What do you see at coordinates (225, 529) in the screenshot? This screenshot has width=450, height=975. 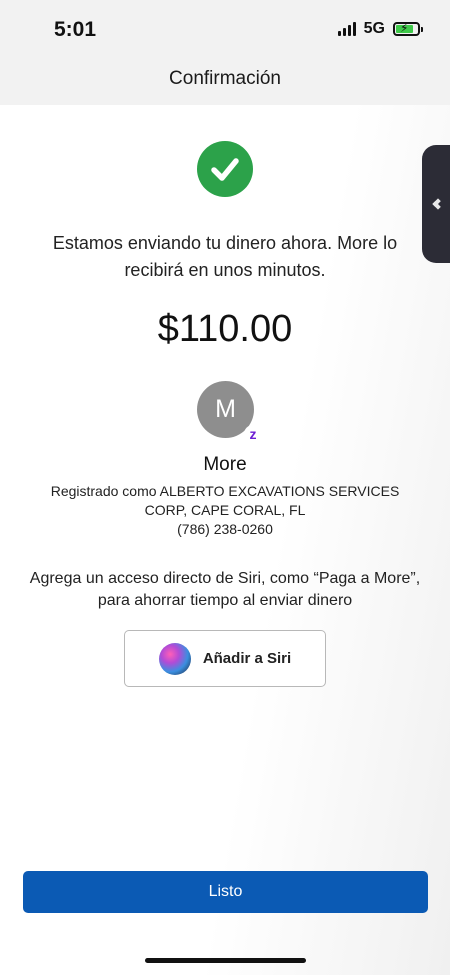 I see `recipient-phone: (786) 238-0260` at bounding box center [225, 529].